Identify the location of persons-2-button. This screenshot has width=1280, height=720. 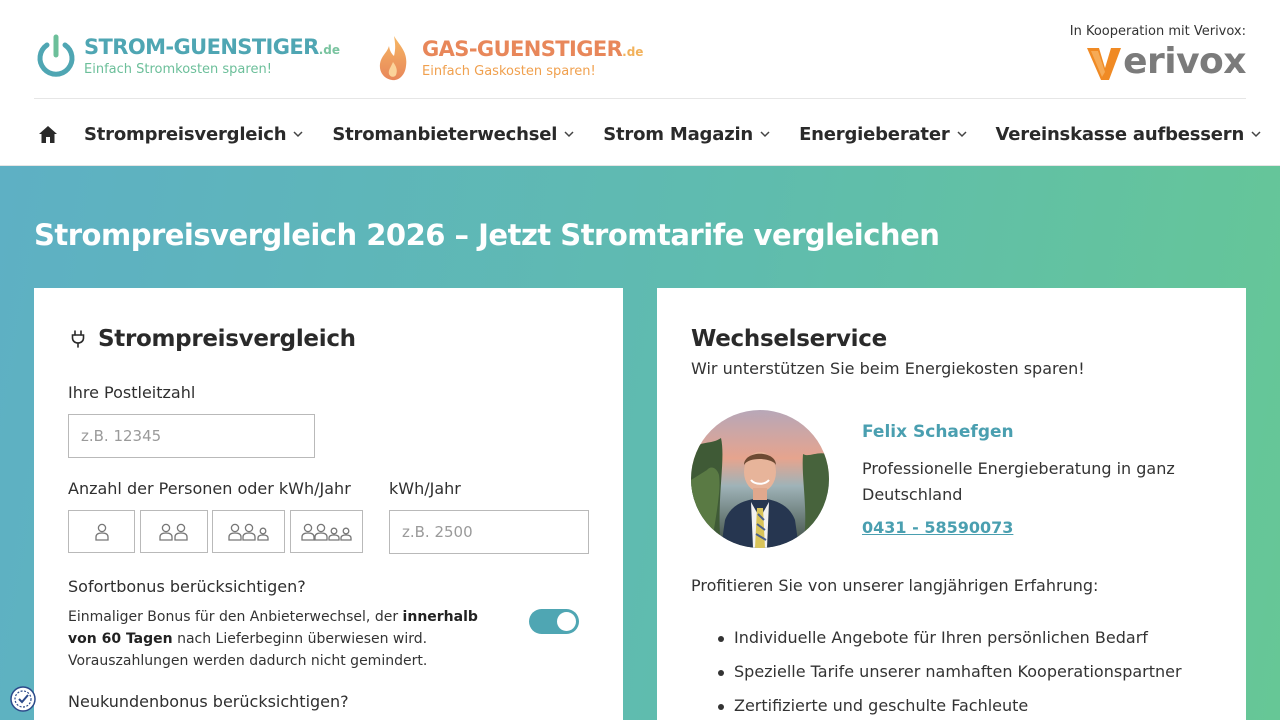
(174, 531).